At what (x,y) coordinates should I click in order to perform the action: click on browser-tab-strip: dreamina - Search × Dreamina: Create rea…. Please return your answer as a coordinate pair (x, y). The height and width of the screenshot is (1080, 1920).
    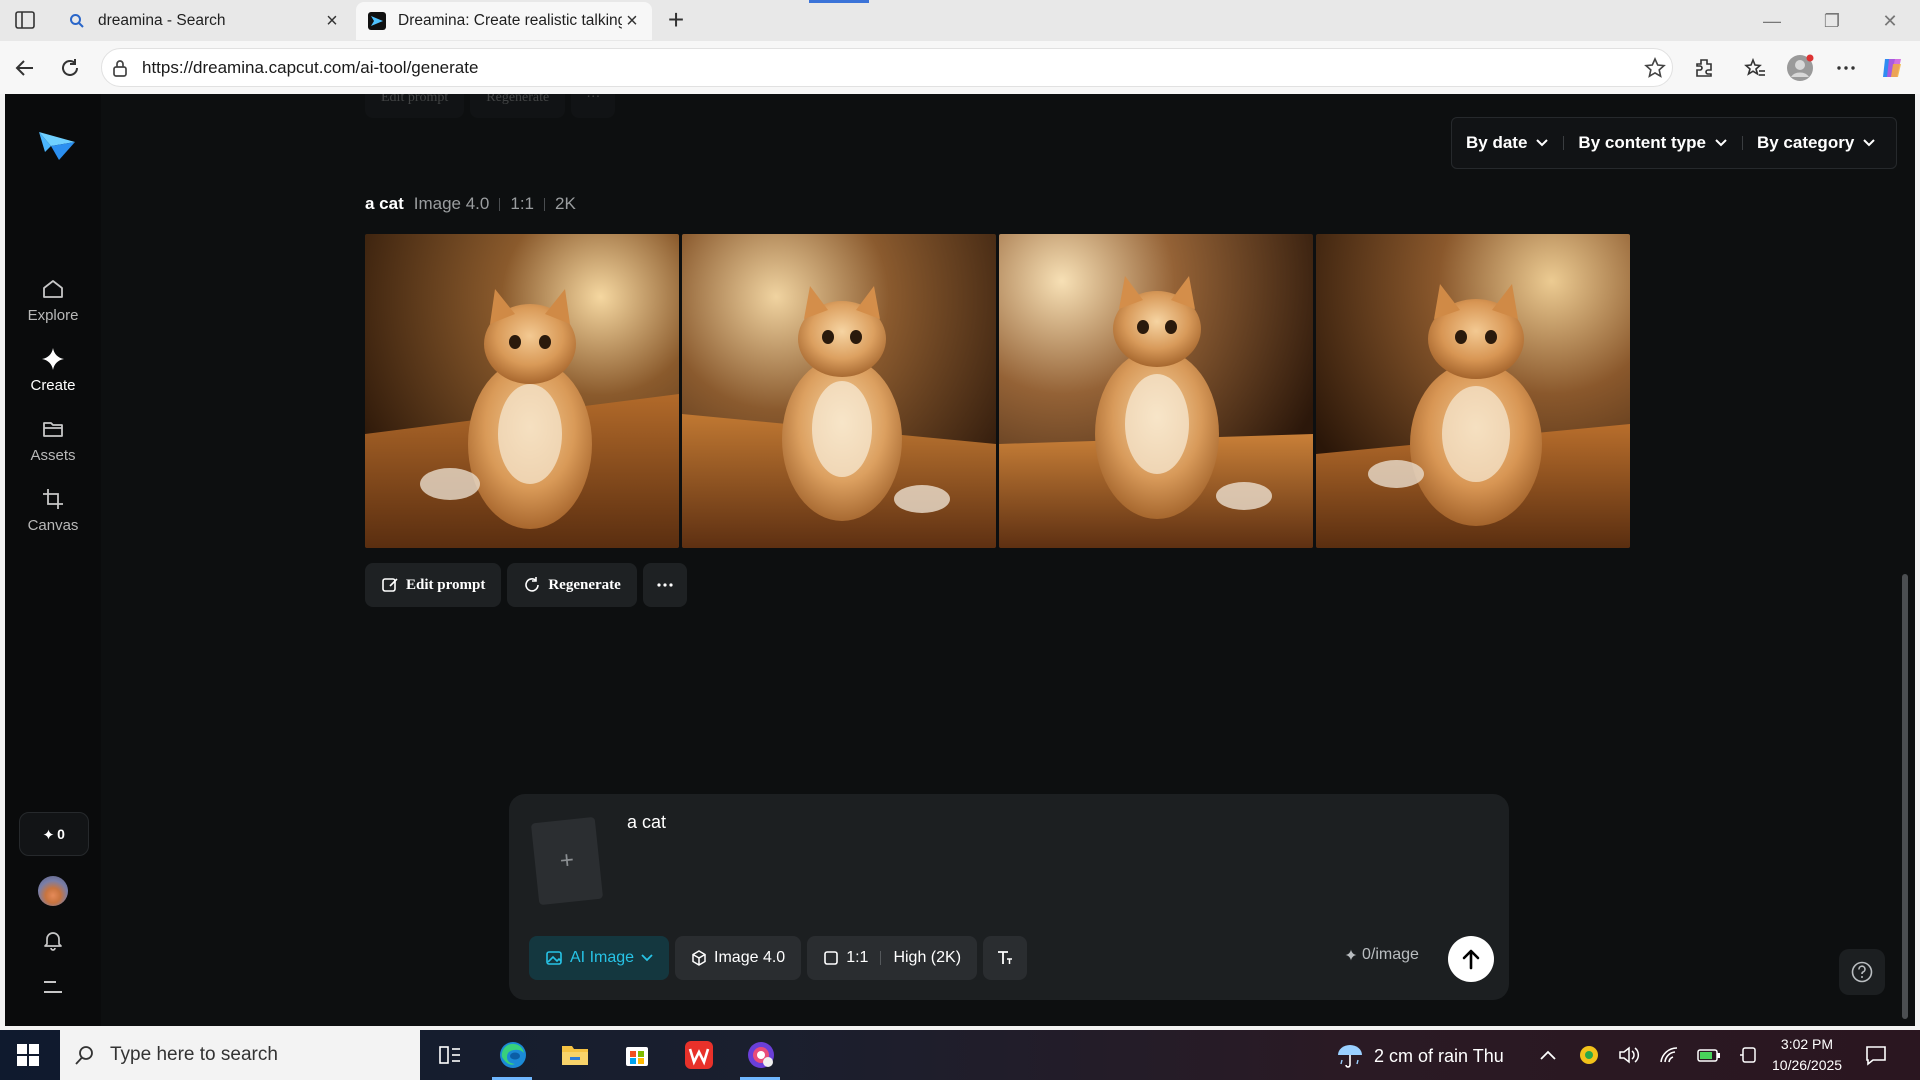
    Looking at the image, I should click on (960, 20).